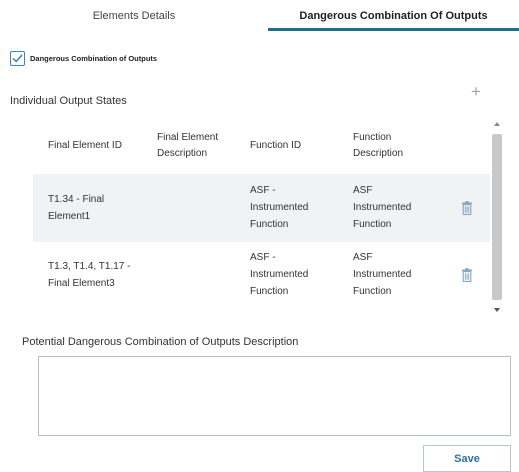 The height and width of the screenshot is (472, 519). I want to click on header-line: Final Element, so click(188, 137).